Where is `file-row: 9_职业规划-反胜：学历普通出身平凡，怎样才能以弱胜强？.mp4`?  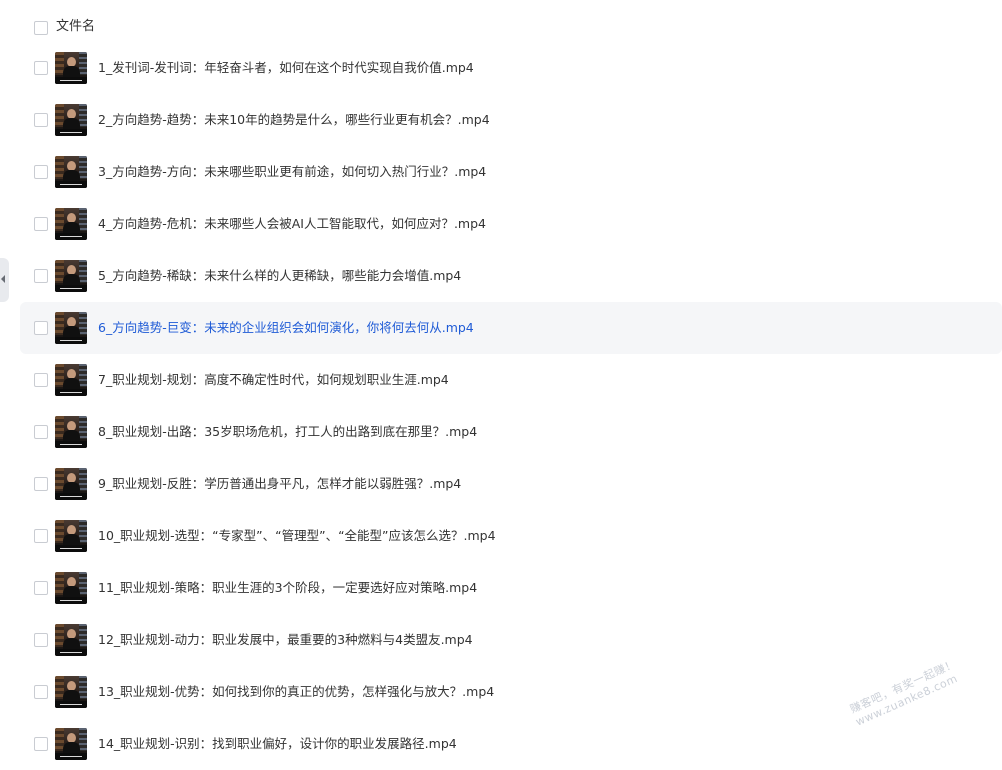
file-row: 9_职业规划-反胜：学历普通出身平凡，怎样才能以弱胜强？.mp4 is located at coordinates (511, 484).